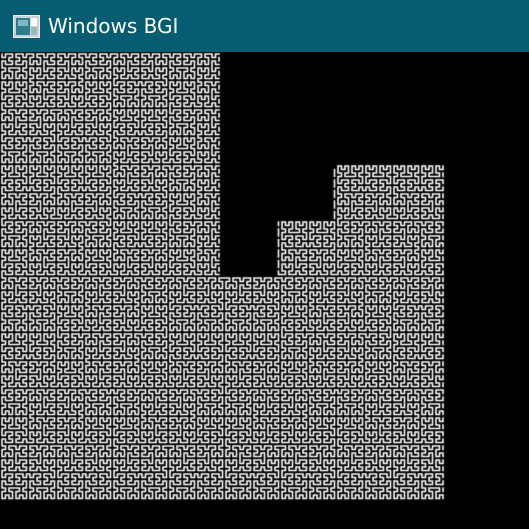  What do you see at coordinates (264, 26) in the screenshot?
I see `title-bar: Windows BGI` at bounding box center [264, 26].